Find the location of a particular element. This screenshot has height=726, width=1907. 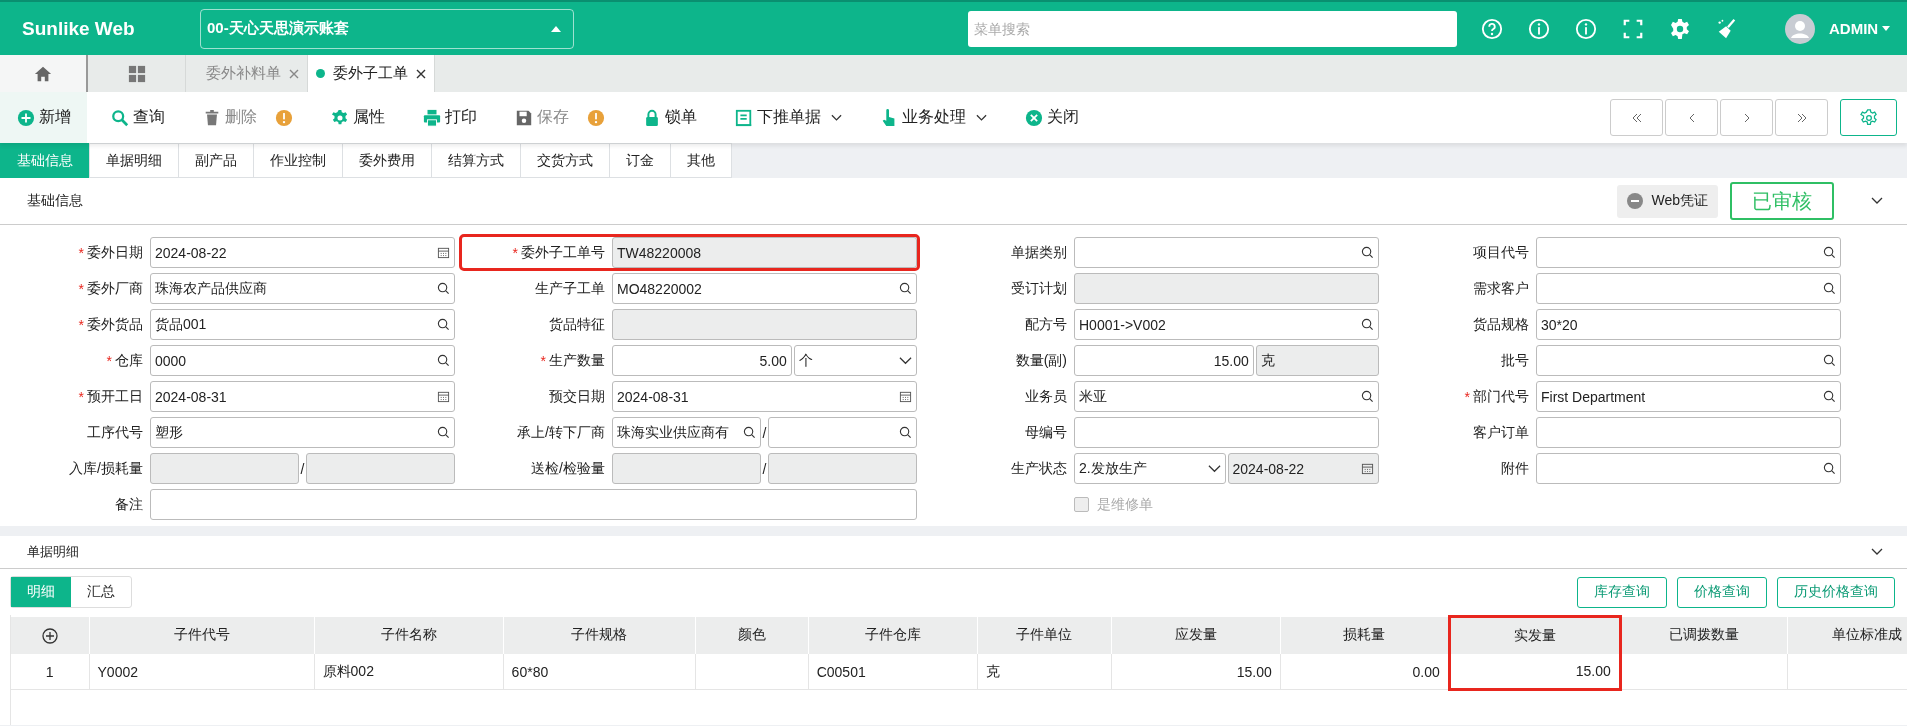

home-tab is located at coordinates (44, 73).